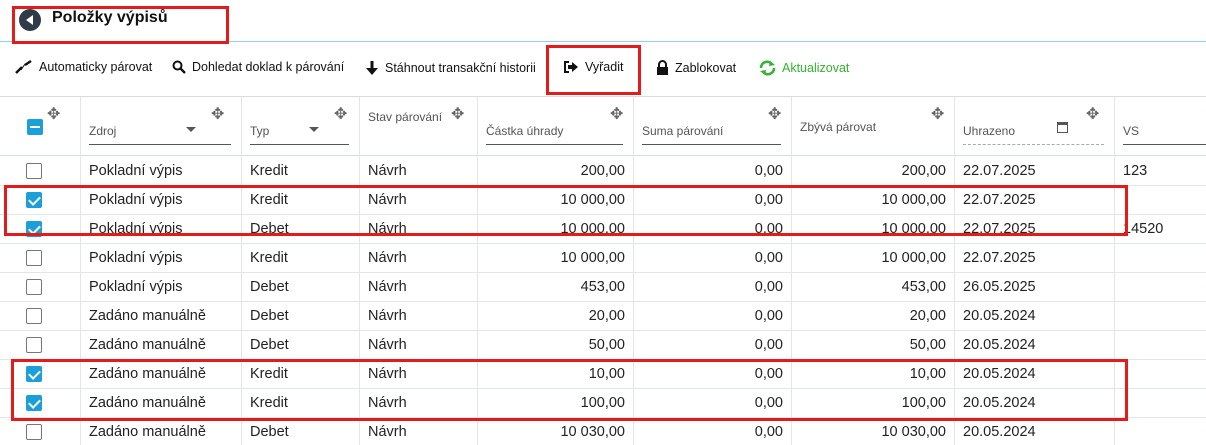  I want to click on header-paid: Uhrazeno ✥, so click(1035, 127).